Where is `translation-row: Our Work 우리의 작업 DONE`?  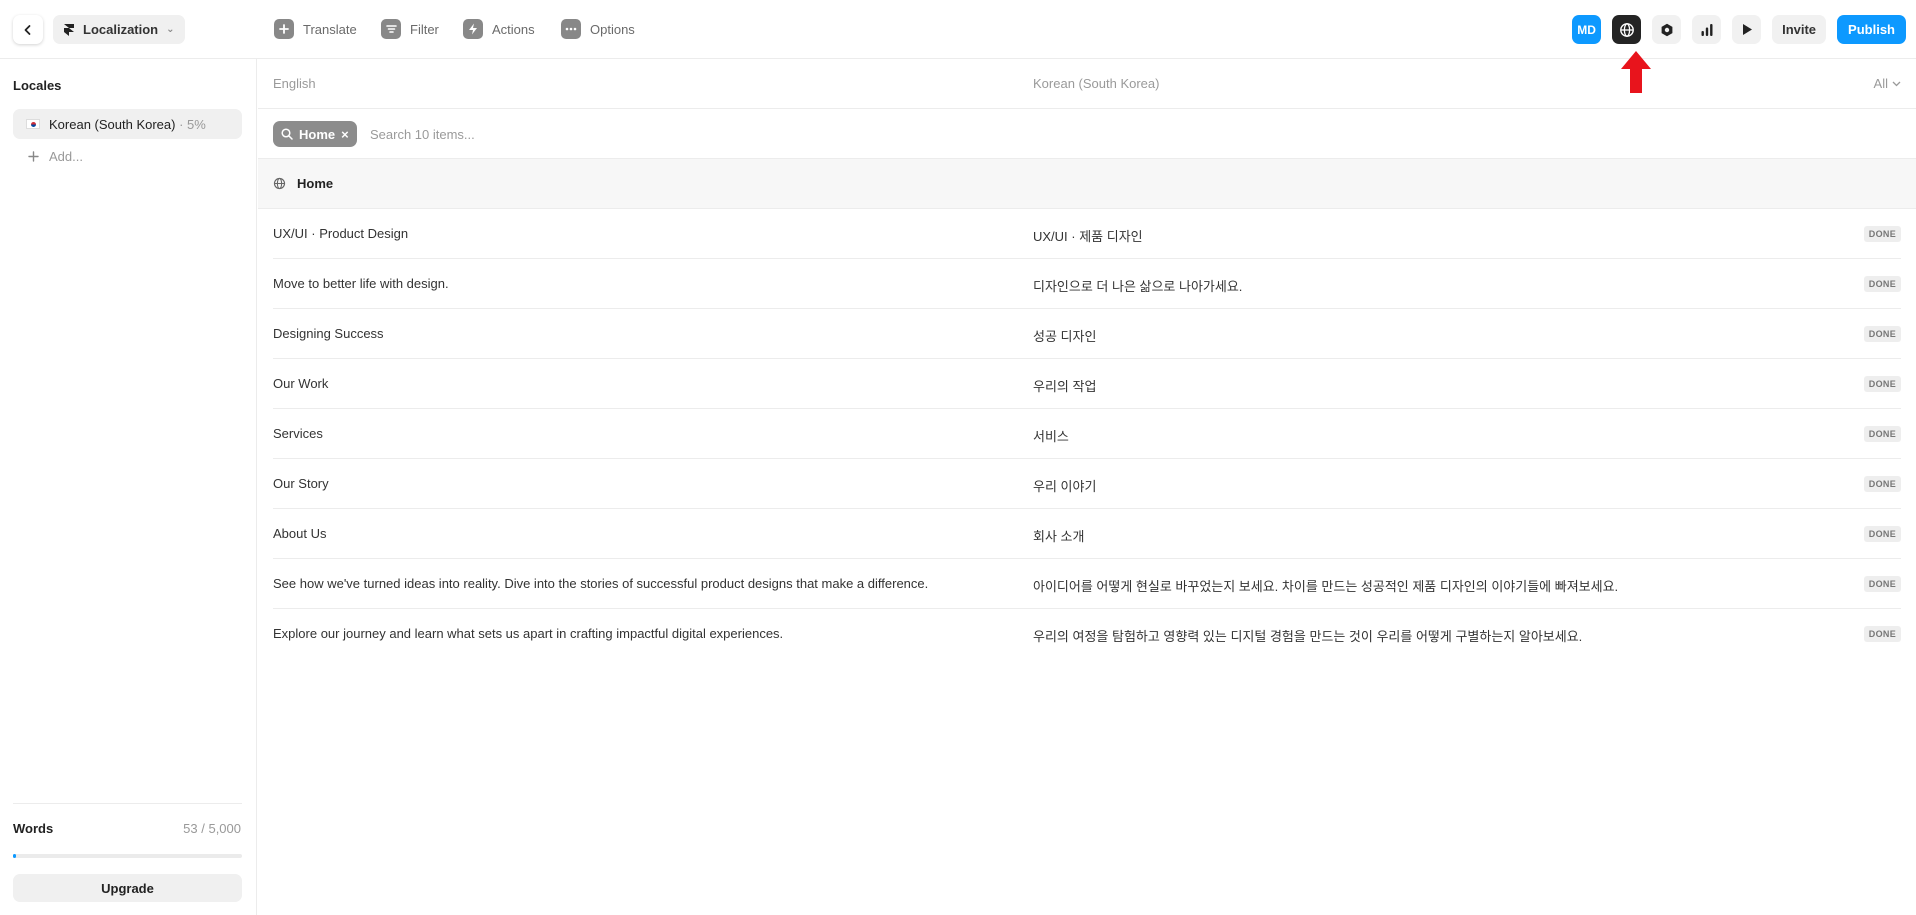 translation-row: Our Work 우리의 작업 DONE is located at coordinates (1087, 384).